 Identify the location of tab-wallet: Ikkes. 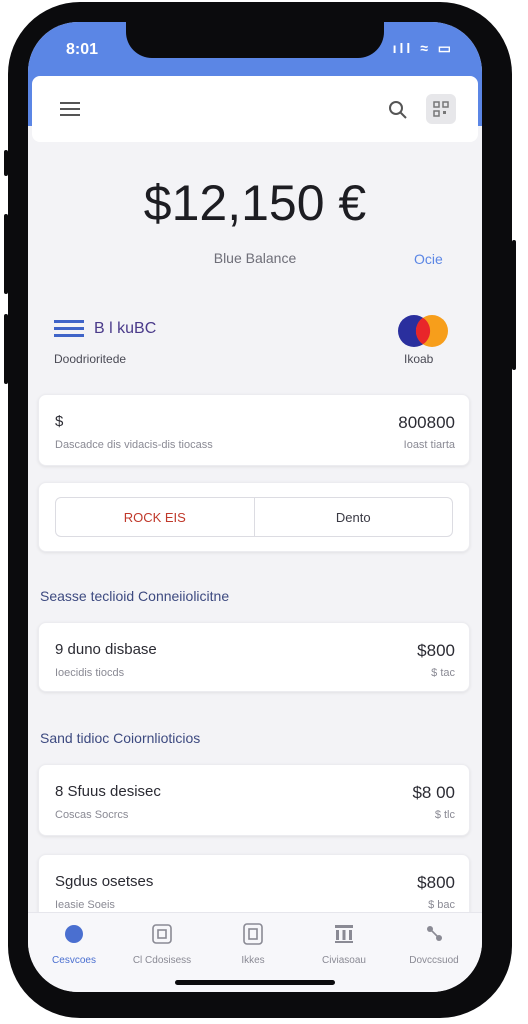
(253, 943).